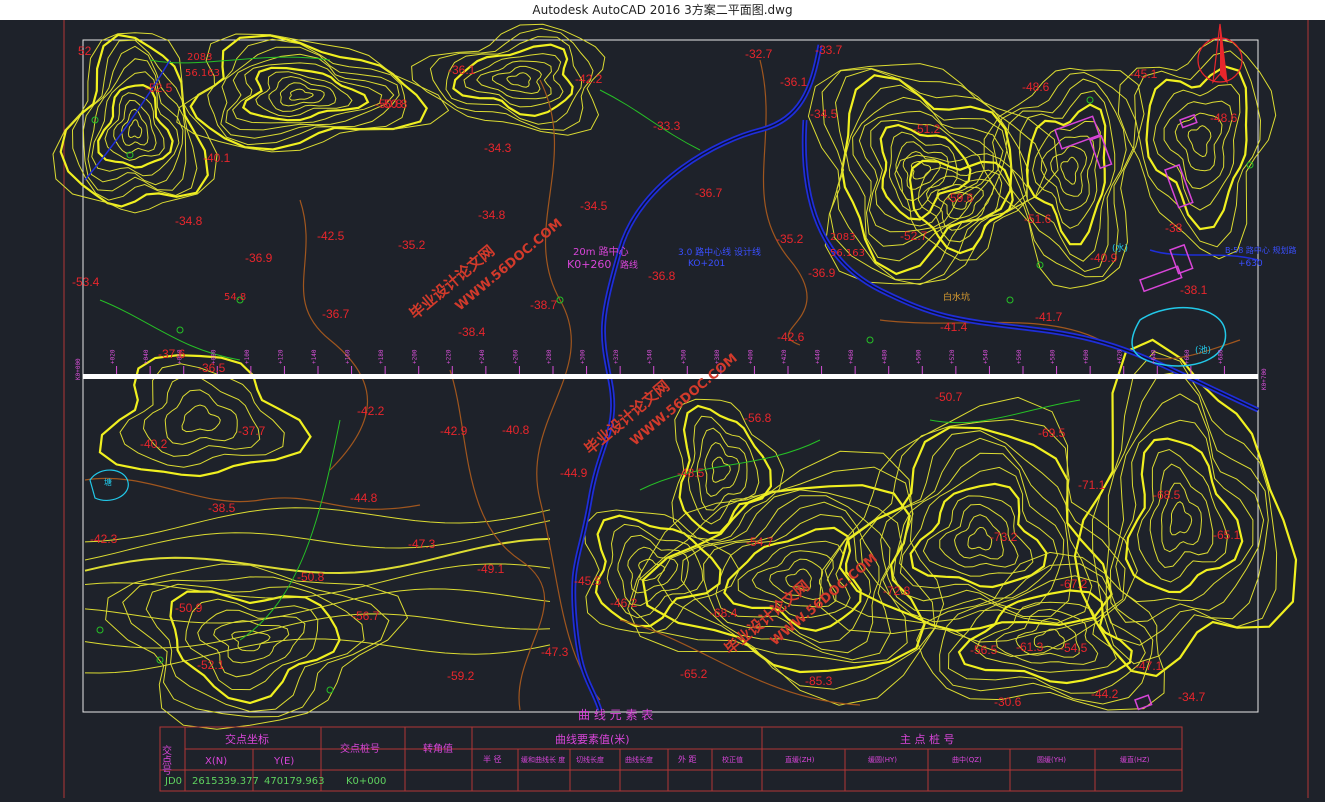 The image size is (1325, 802). What do you see at coordinates (1174, 228) in the screenshot?
I see `elevation-label: -38` at bounding box center [1174, 228].